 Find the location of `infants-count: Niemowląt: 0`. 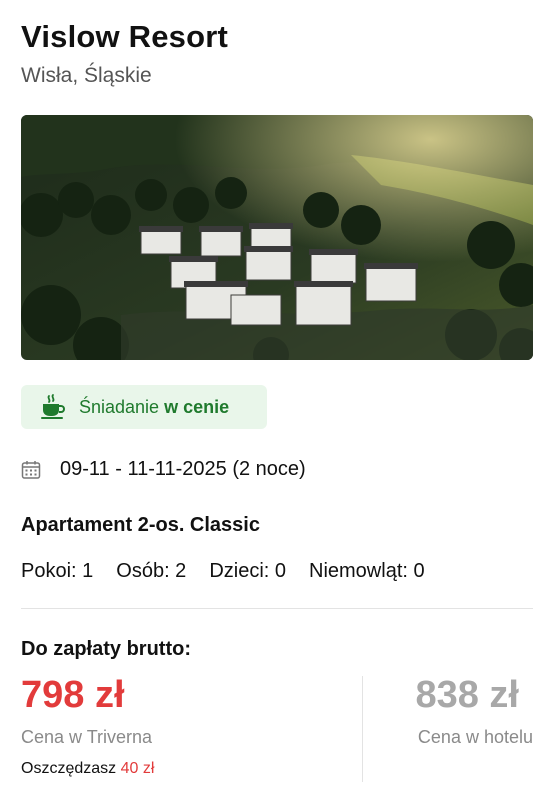

infants-count: Niemowląt: 0 is located at coordinates (367, 571).